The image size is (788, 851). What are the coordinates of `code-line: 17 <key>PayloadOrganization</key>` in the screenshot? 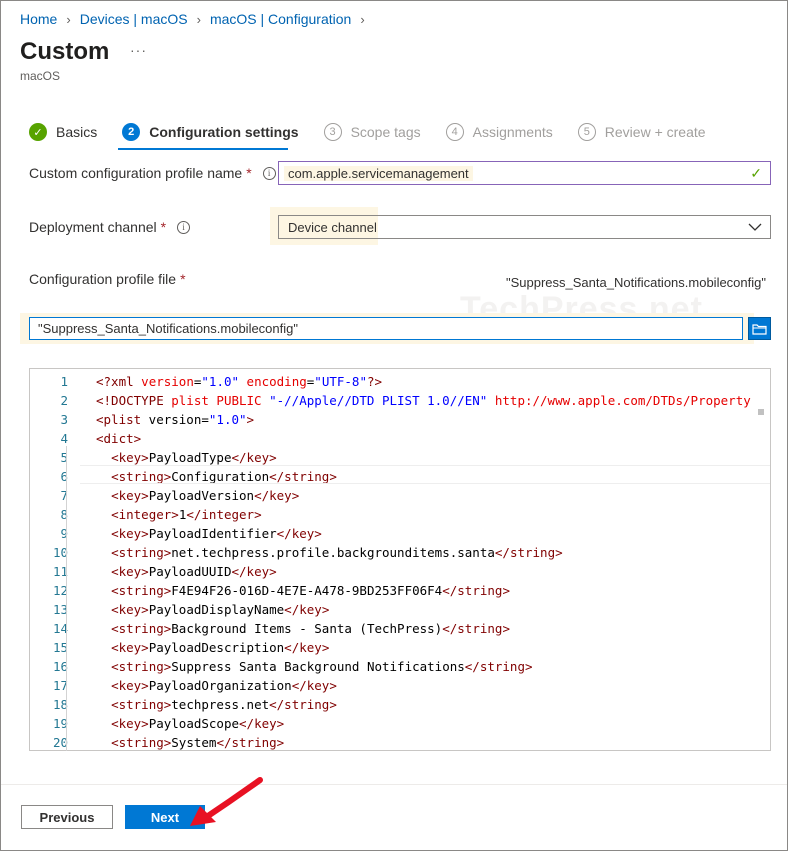 It's located at (400, 685).